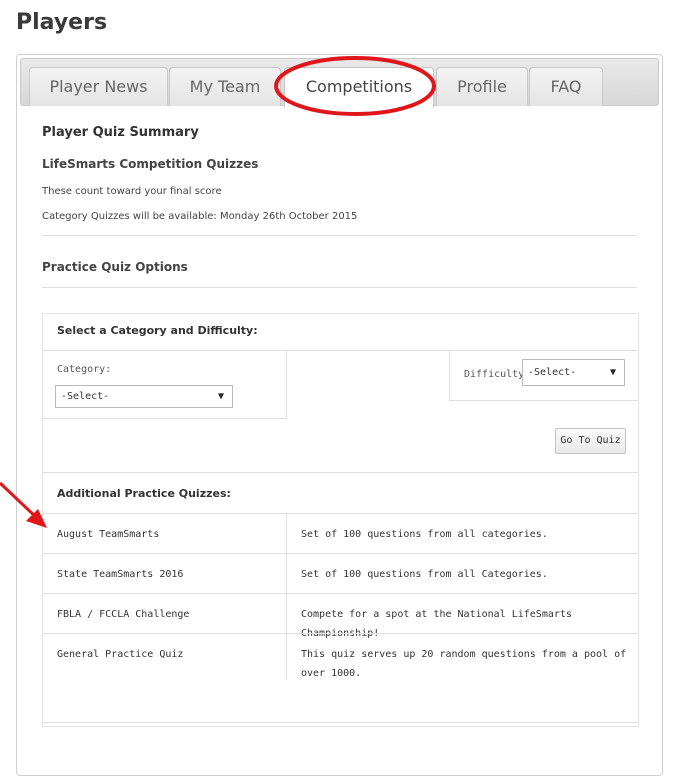 This screenshot has height=776, width=678. Describe the element at coordinates (157, 330) in the screenshot. I see `select-heading: Select a Category and Difficulty:` at that location.